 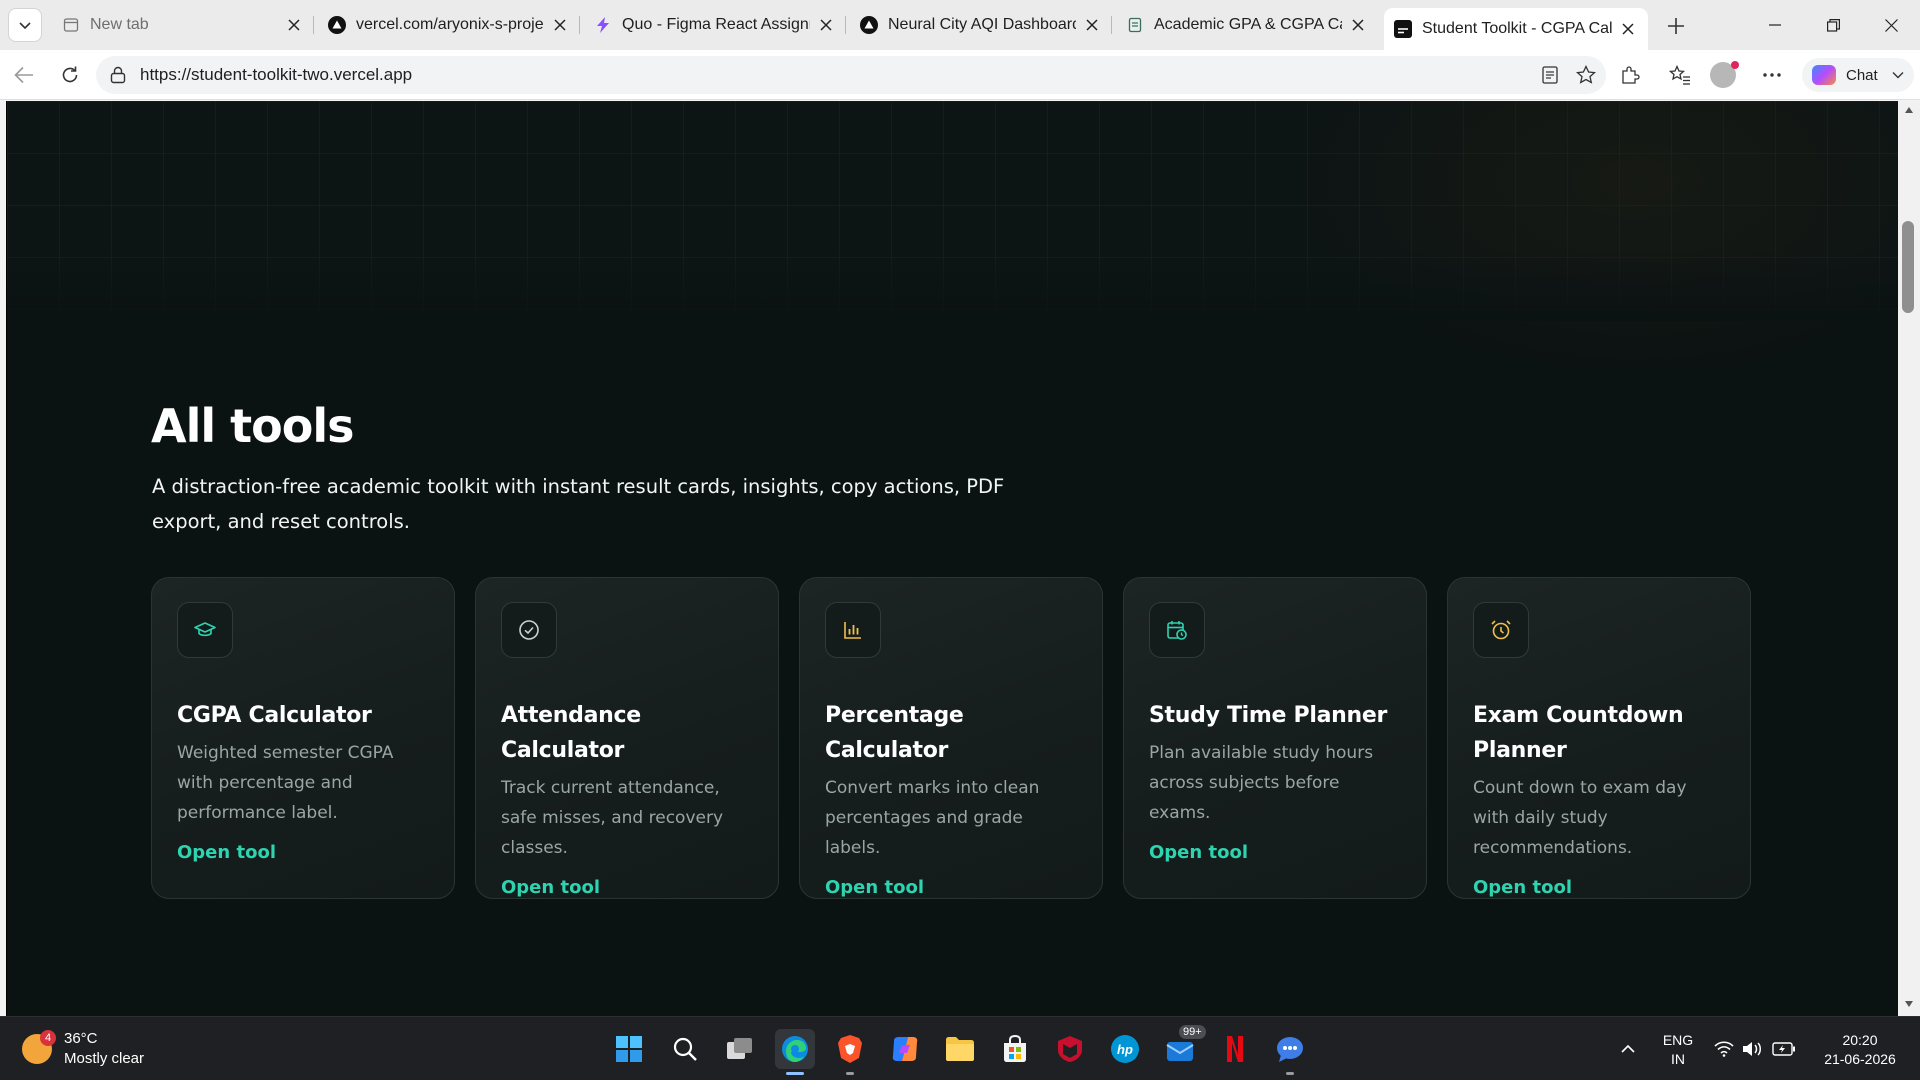 I want to click on restore-button, so click(x=1833, y=25).